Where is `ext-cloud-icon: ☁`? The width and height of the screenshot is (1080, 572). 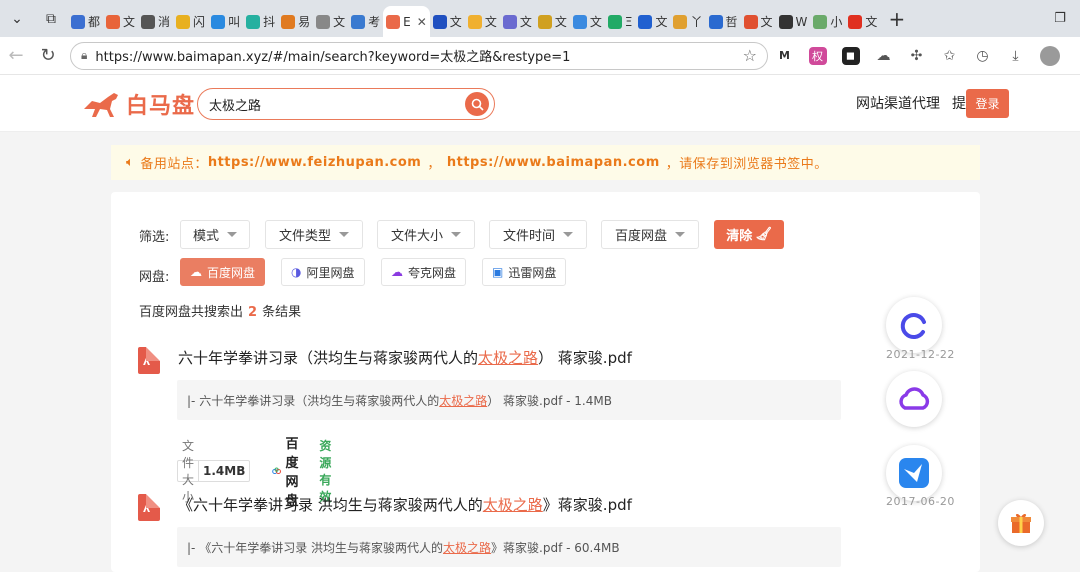 ext-cloud-icon: ☁ is located at coordinates (883, 56).